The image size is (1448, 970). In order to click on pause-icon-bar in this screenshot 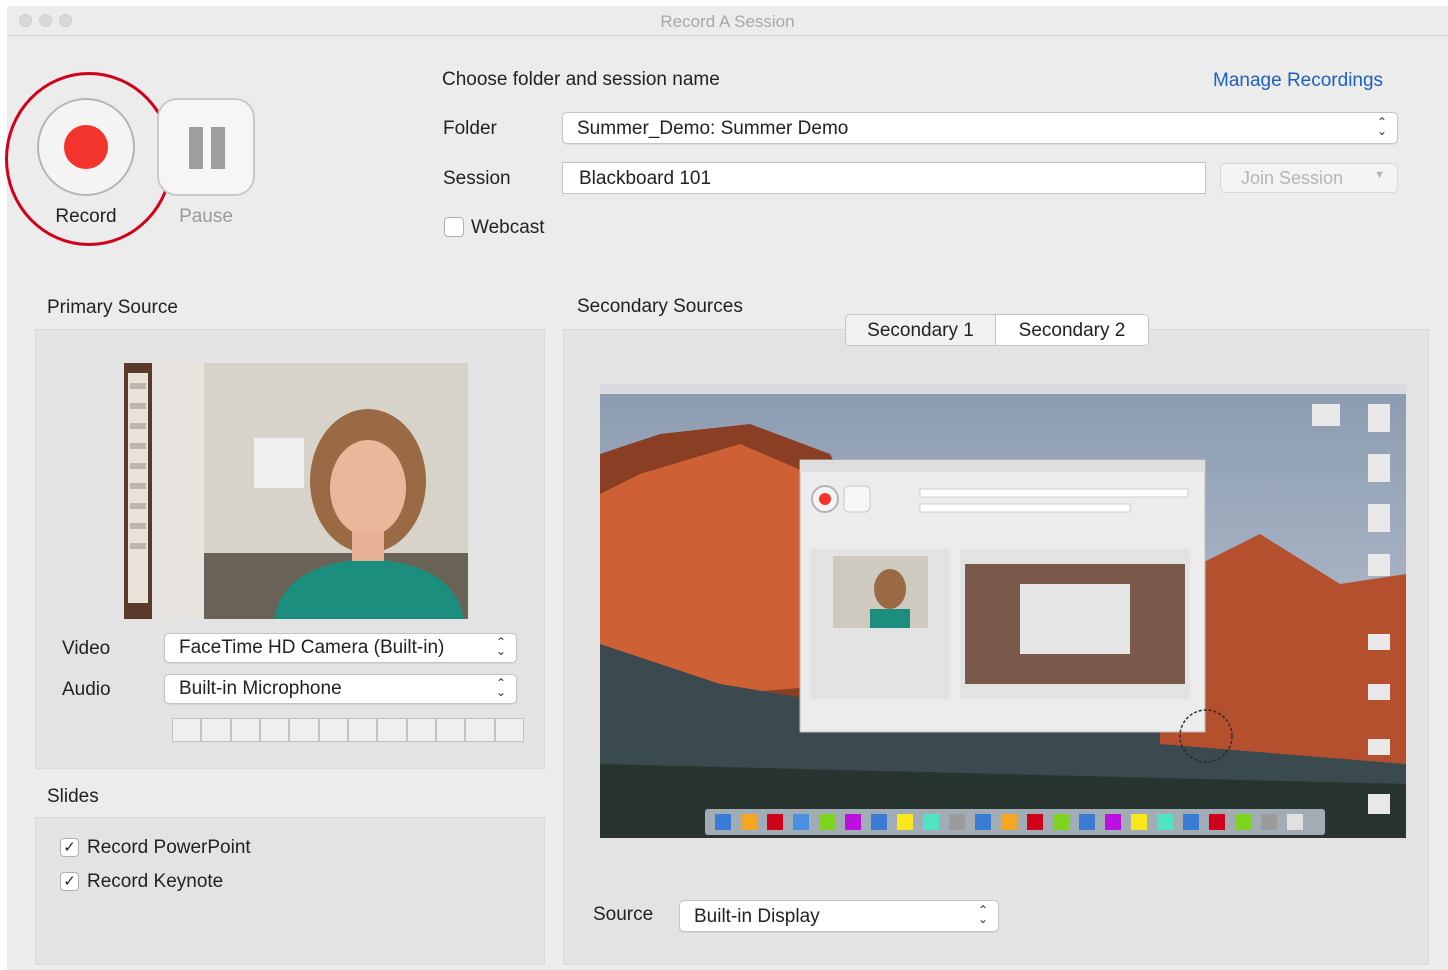, I will do `click(218, 148)`.